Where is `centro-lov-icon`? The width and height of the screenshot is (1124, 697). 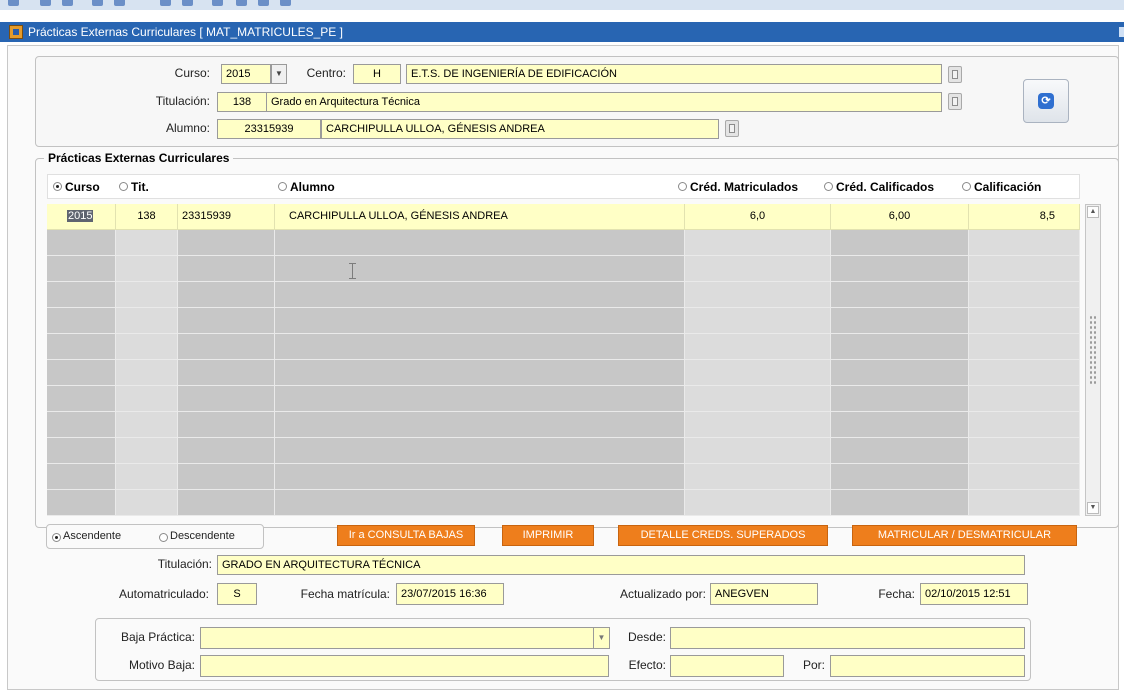 centro-lov-icon is located at coordinates (955, 74).